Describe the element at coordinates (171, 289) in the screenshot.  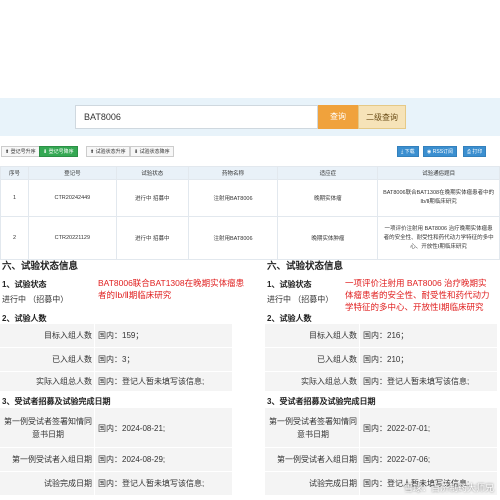
I see `trial-title-note: BAT8006联合BAT1308在晚期实体瘤患者的Ⅰb/Ⅱ期临床研究` at that location.